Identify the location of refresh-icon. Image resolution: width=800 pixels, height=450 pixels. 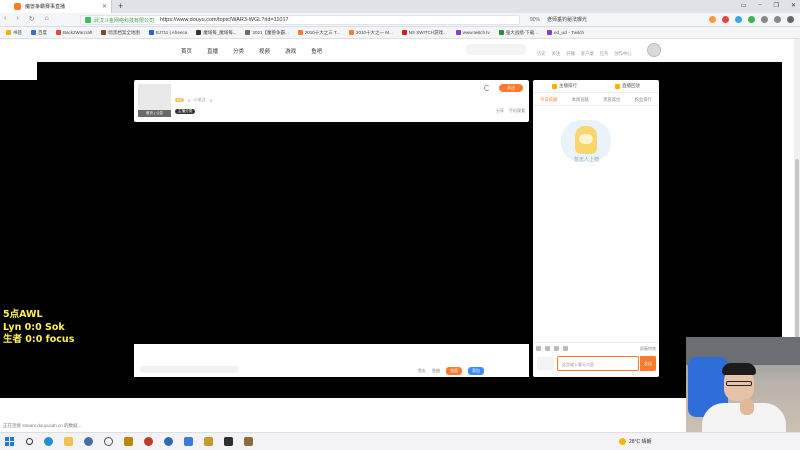
(487, 88).